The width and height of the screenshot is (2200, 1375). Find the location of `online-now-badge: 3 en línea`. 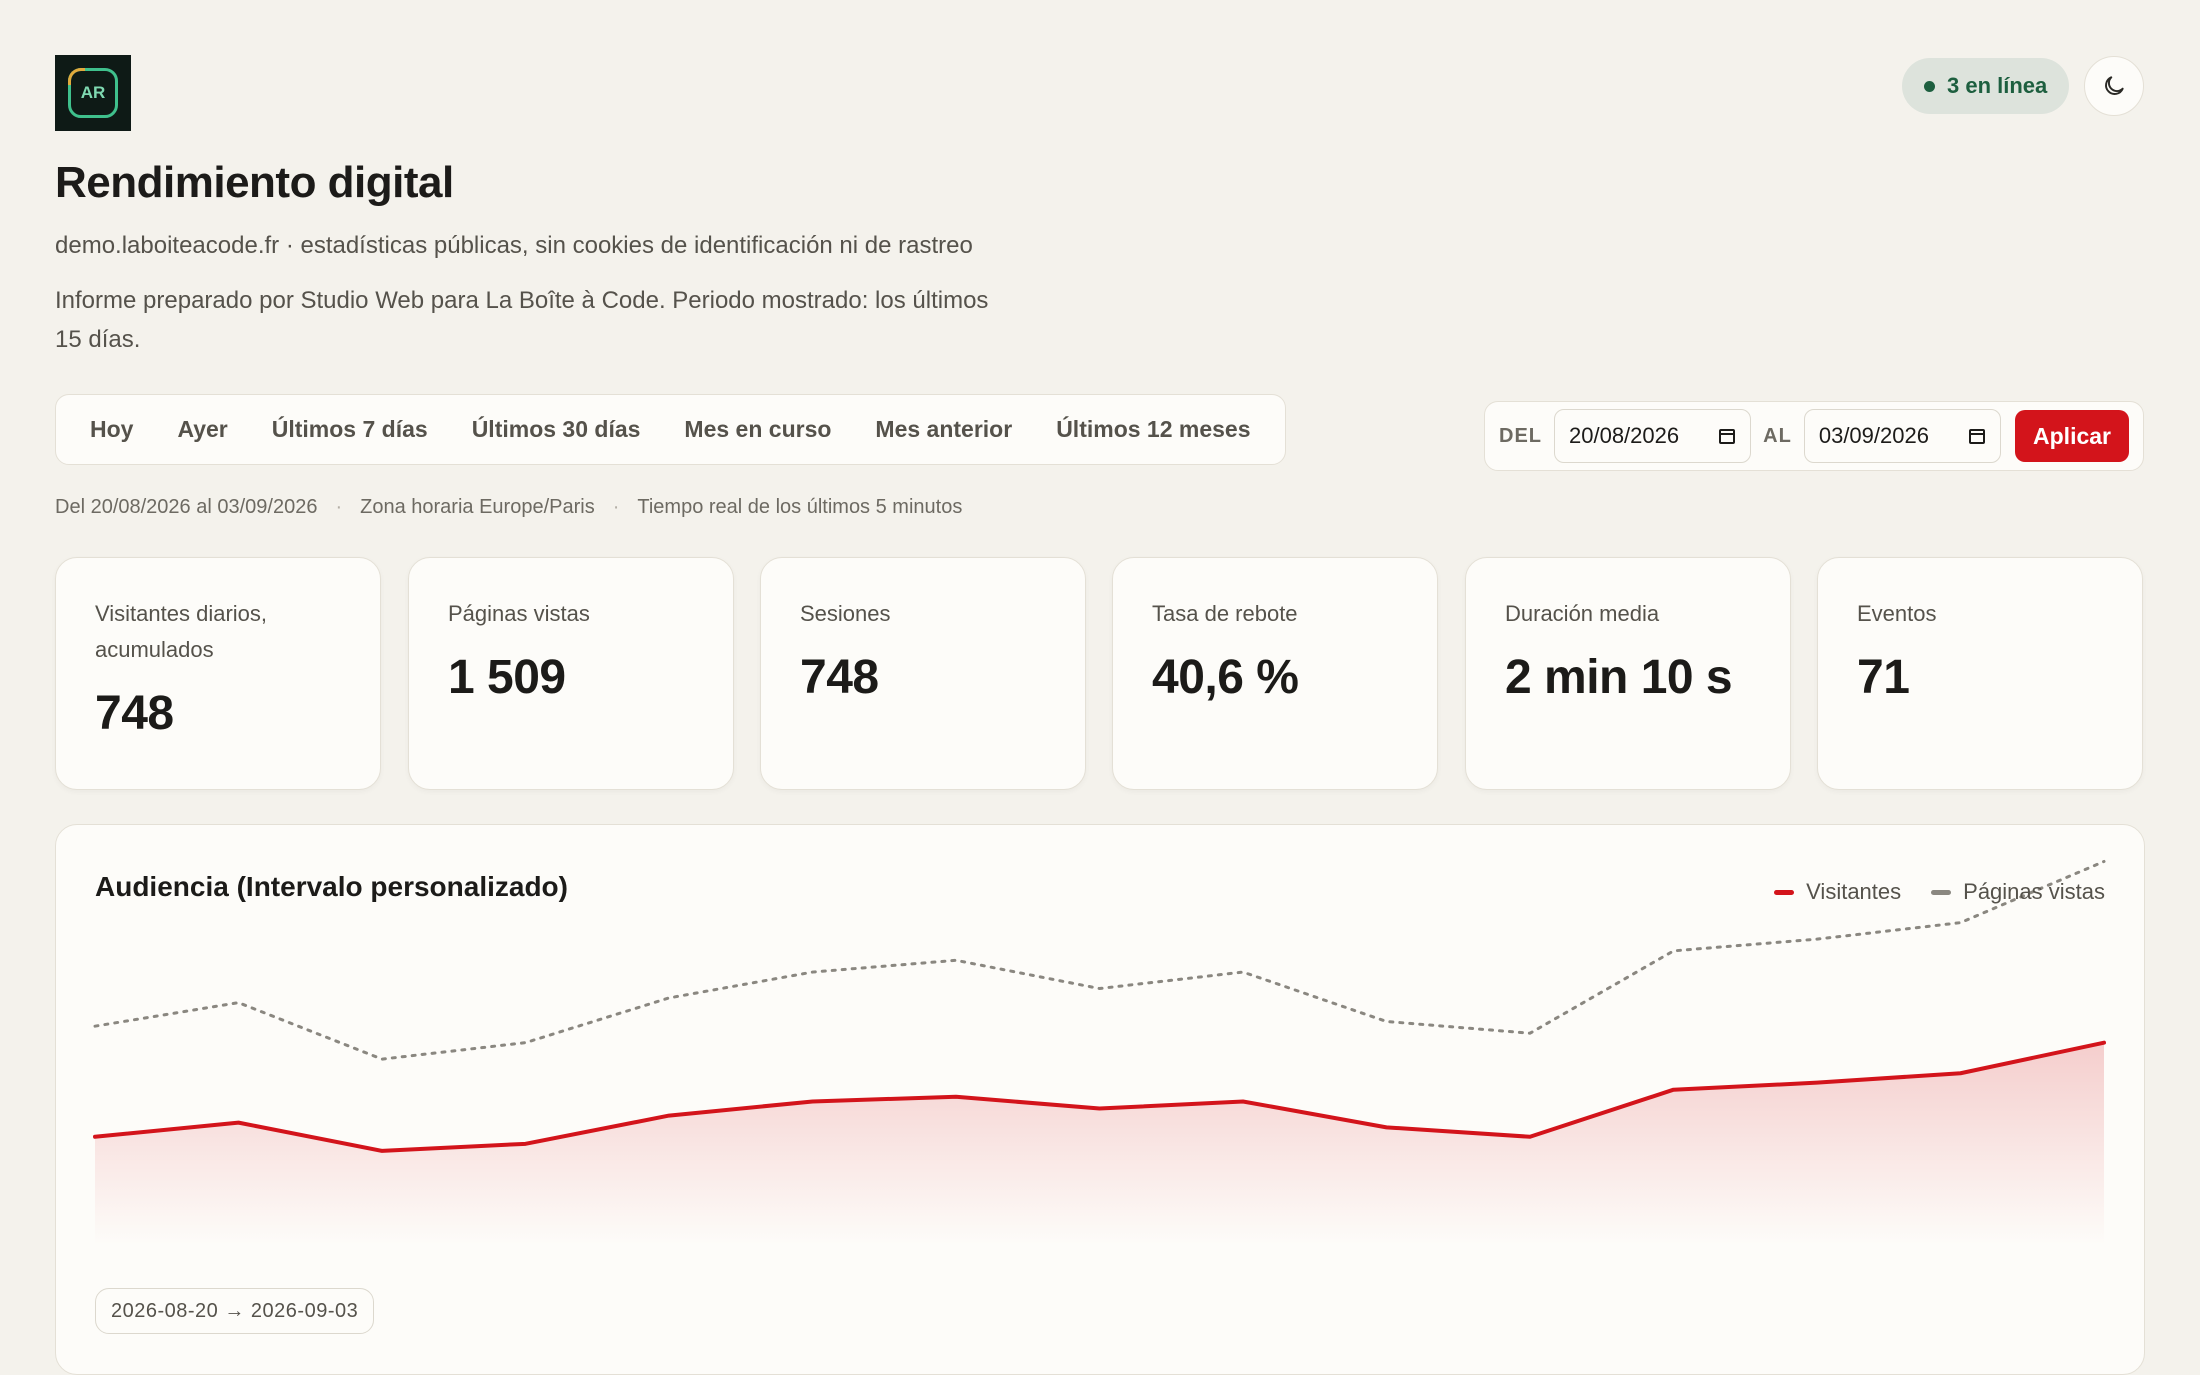

online-now-badge: 3 en línea is located at coordinates (1986, 86).